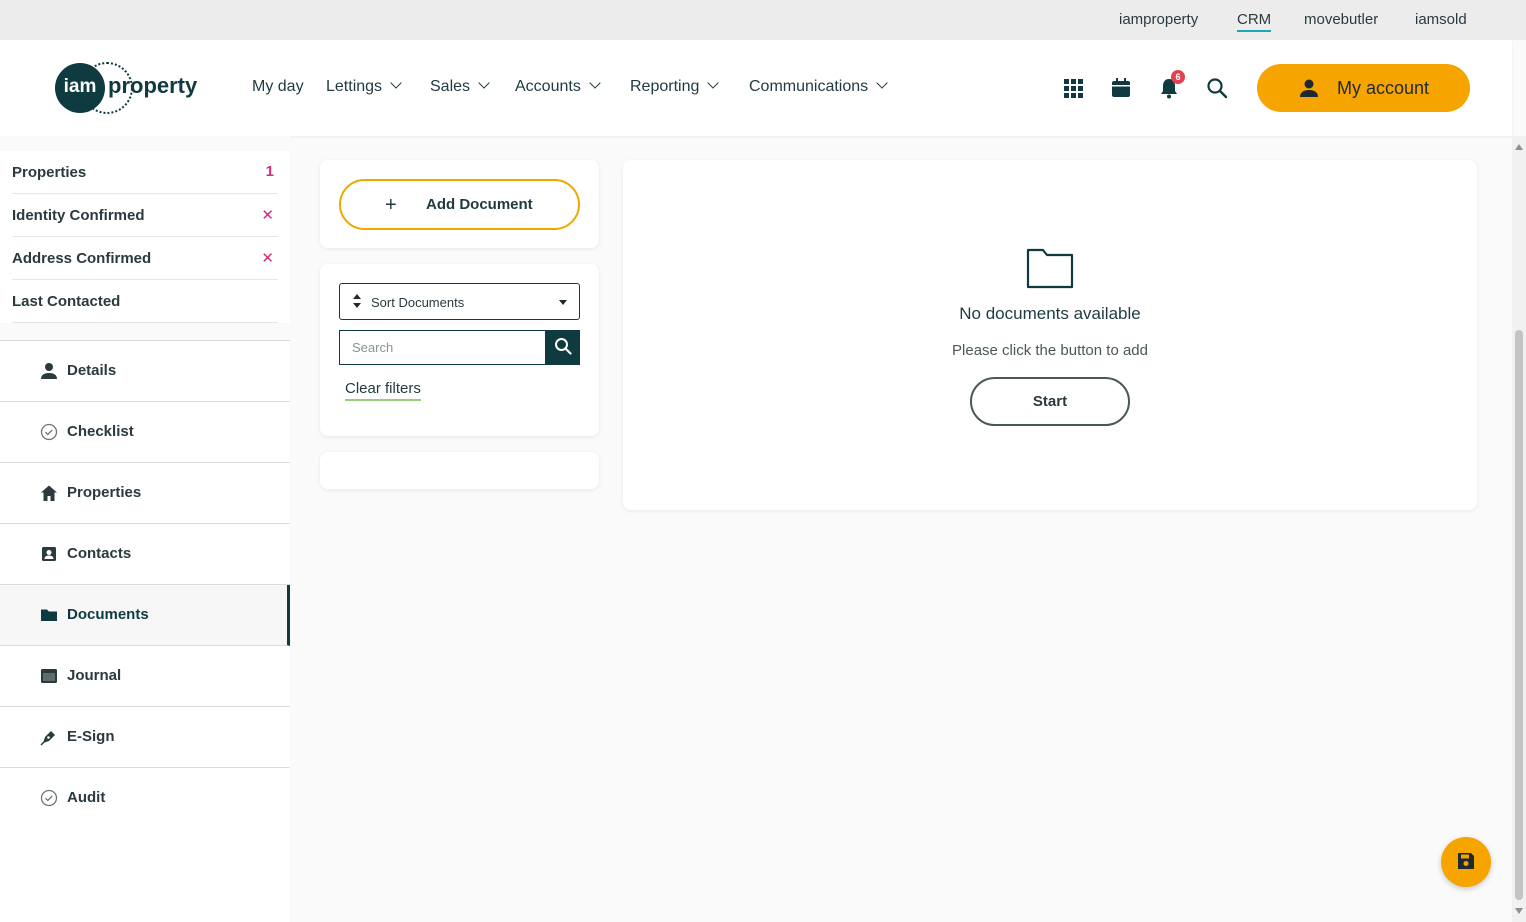  Describe the element at coordinates (442, 347) in the screenshot. I see `document-search-input` at that location.